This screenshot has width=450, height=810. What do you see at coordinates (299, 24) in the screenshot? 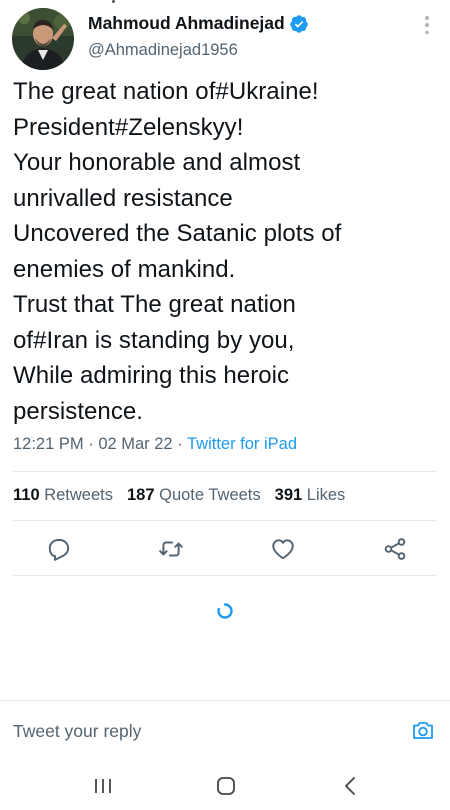
I see `verified-icon` at bounding box center [299, 24].